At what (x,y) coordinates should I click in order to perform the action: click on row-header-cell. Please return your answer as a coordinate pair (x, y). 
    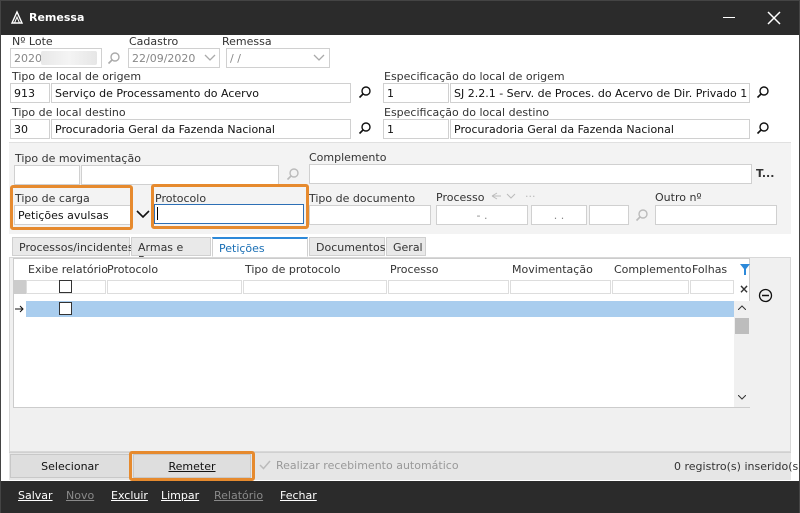
    Looking at the image, I should click on (20, 287).